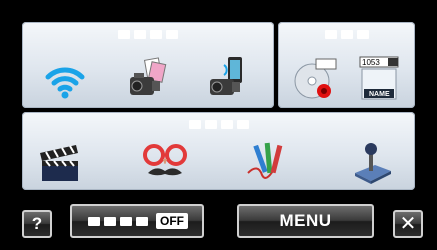 This screenshot has height=250, width=437. I want to click on name-label-icon: 1053 NAME, so click(379, 78).